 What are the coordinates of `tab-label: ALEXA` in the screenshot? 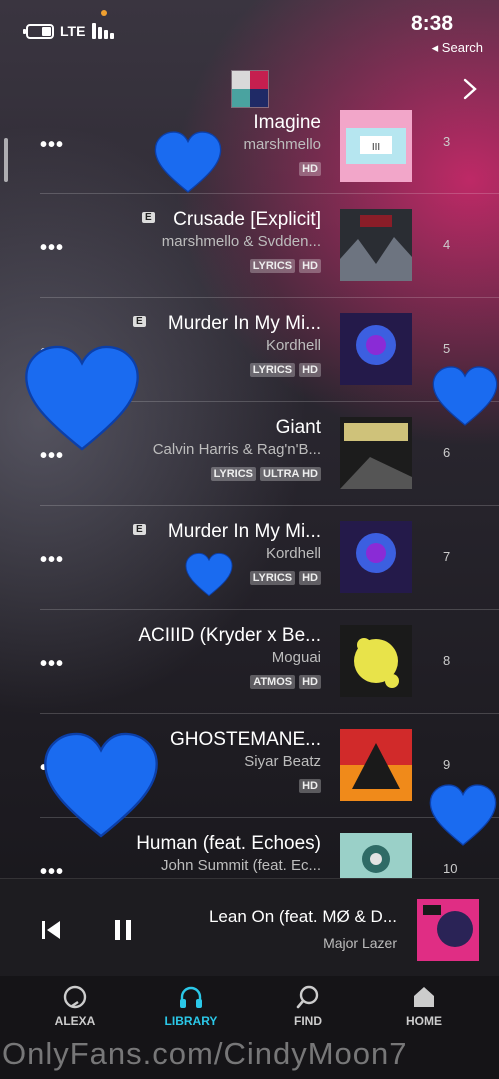 It's located at (75, 1021).